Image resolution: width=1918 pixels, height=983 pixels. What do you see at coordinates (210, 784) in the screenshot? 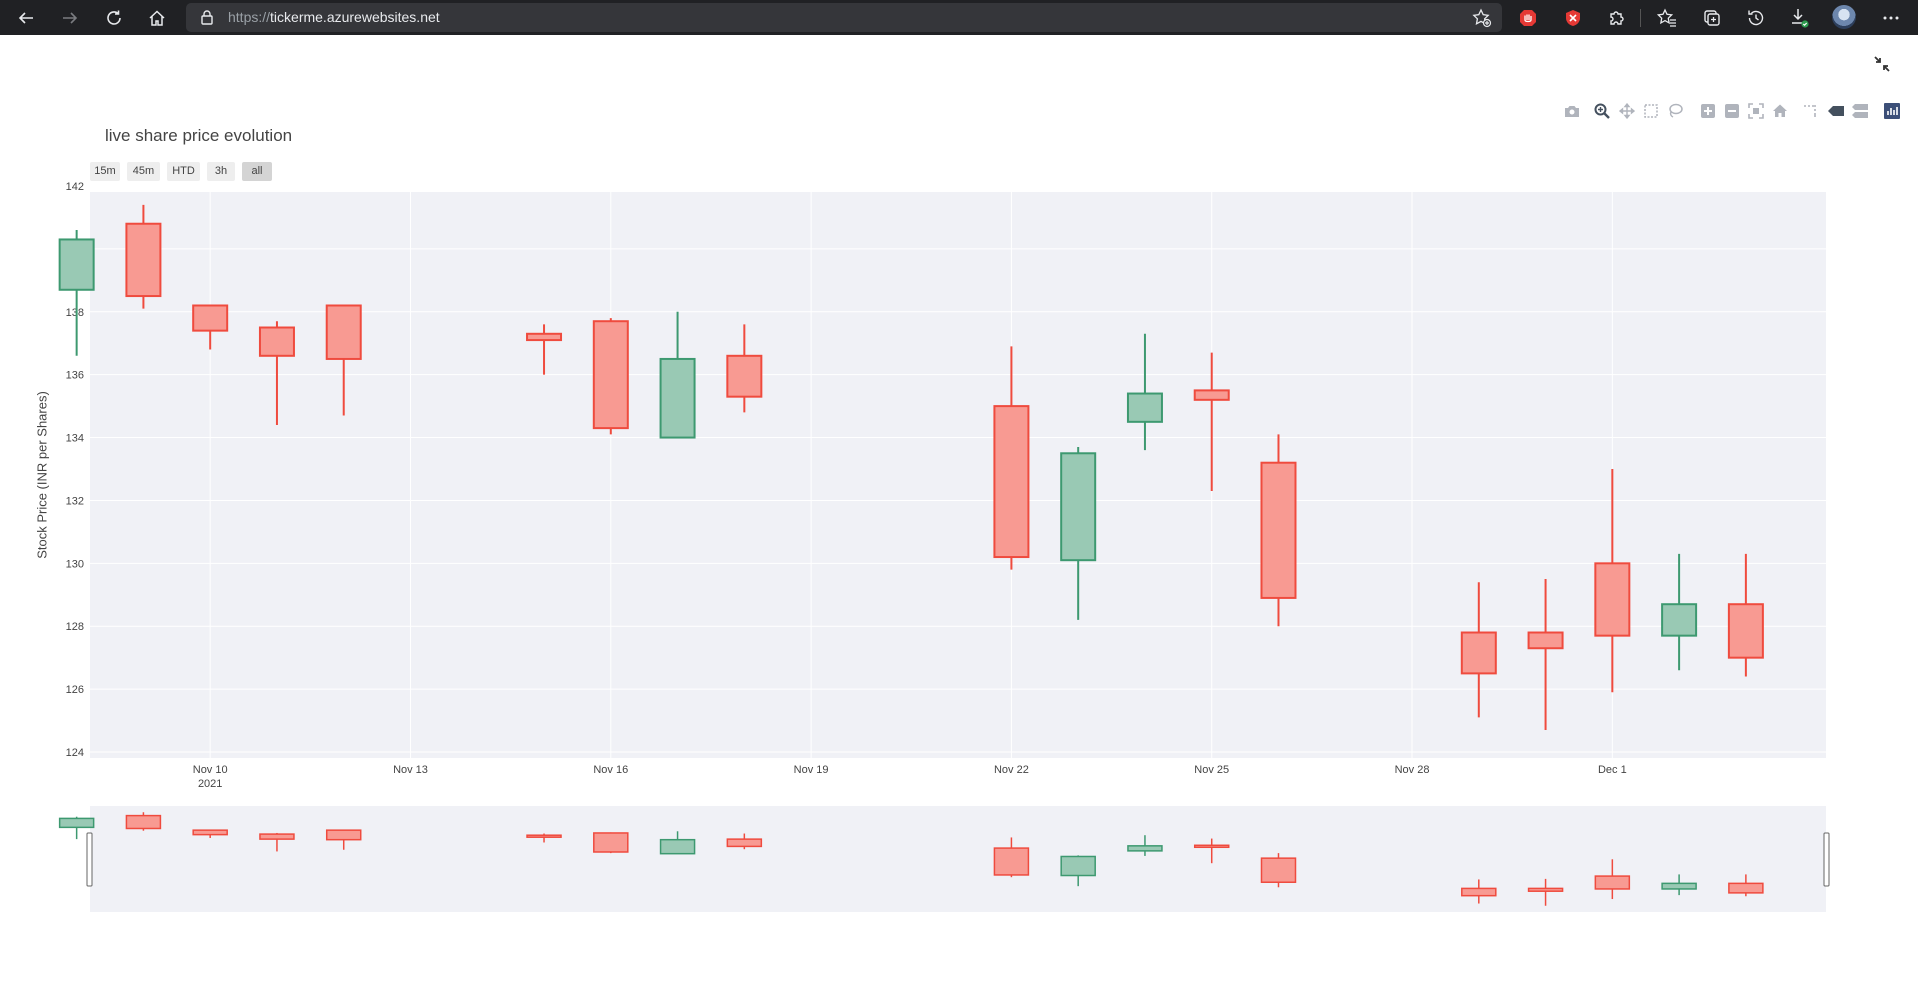
I see `x-tick-year-label: 2021` at bounding box center [210, 784].